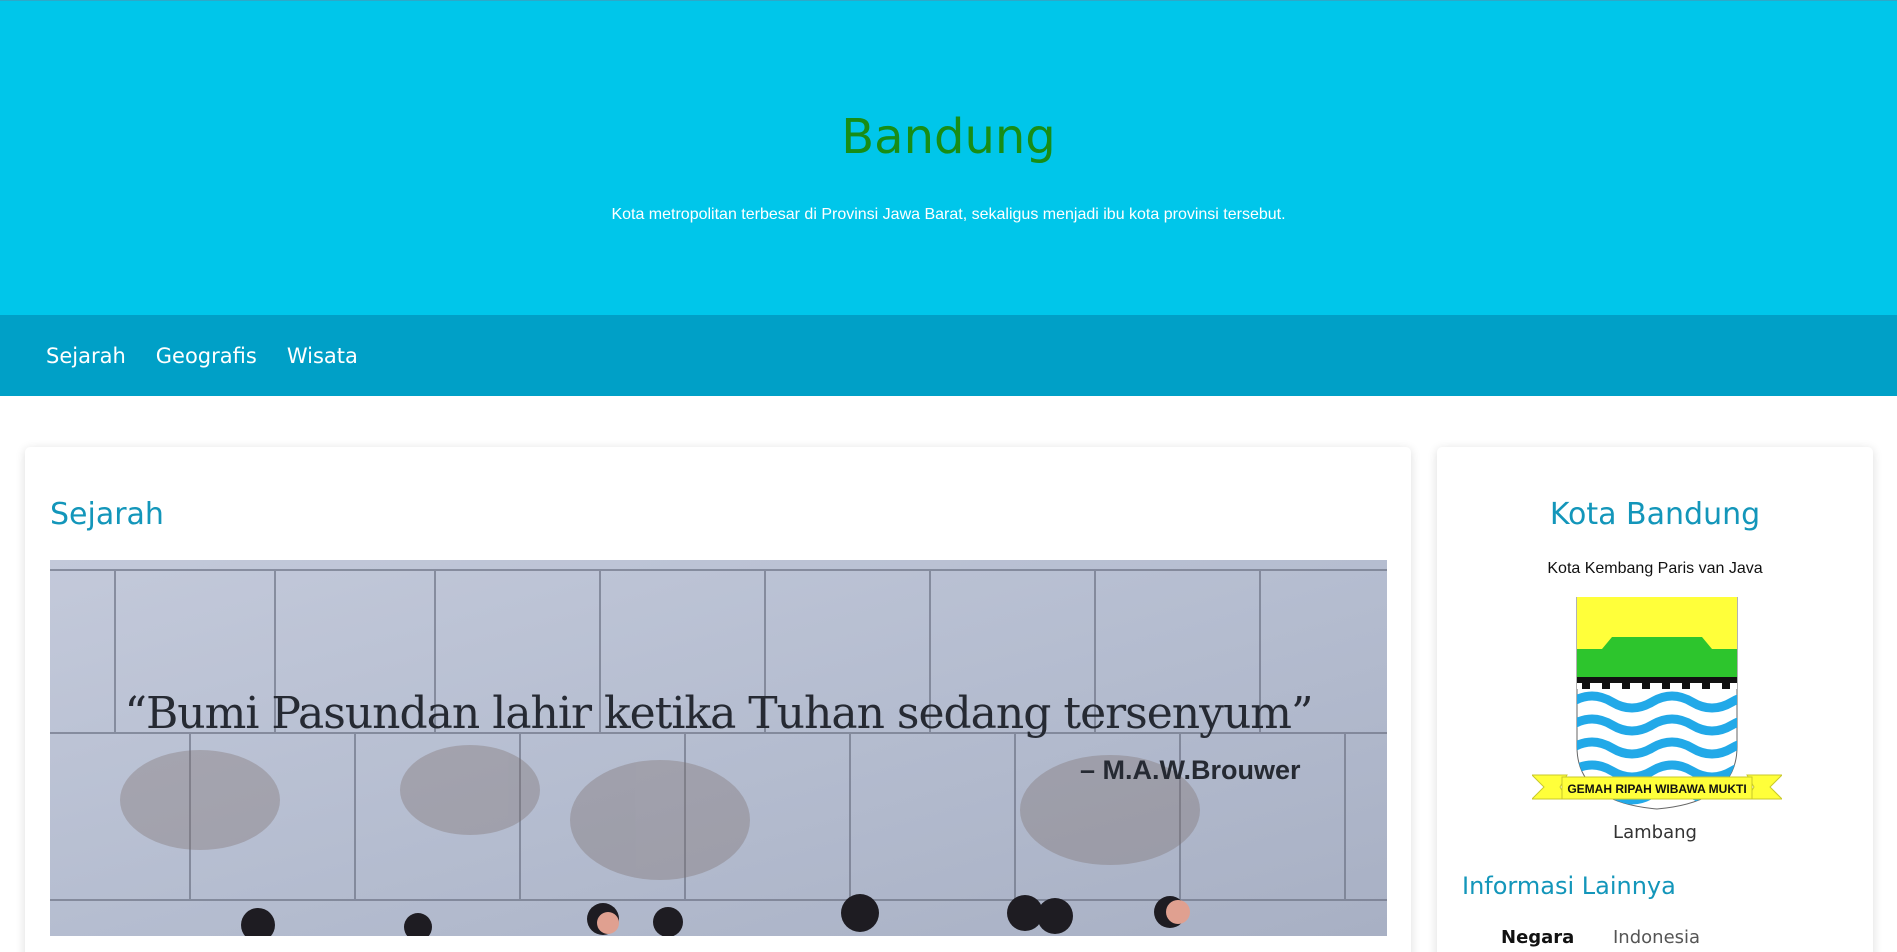  I want to click on nav-item-geografis: Geografis, so click(206, 356).